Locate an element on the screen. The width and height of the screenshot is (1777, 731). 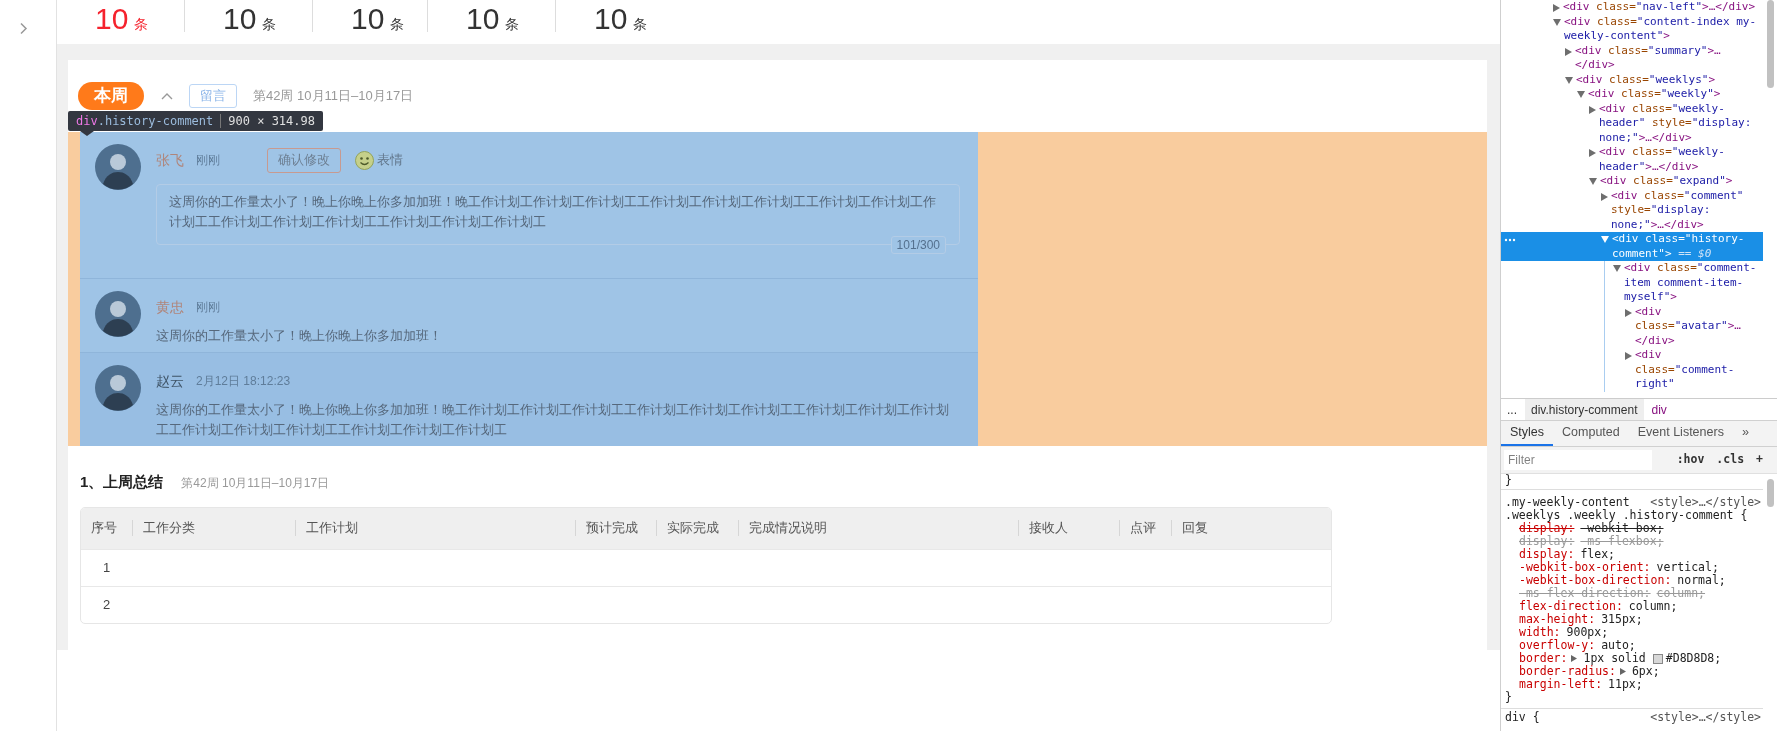
dom-node: <div class="comment-right" is located at coordinates (1697, 370).